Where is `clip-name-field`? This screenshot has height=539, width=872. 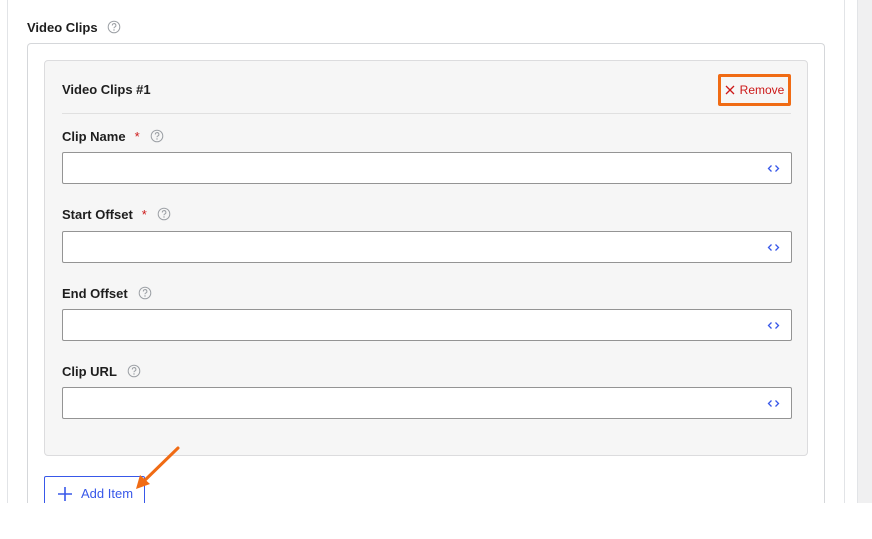
clip-name-field is located at coordinates (427, 168).